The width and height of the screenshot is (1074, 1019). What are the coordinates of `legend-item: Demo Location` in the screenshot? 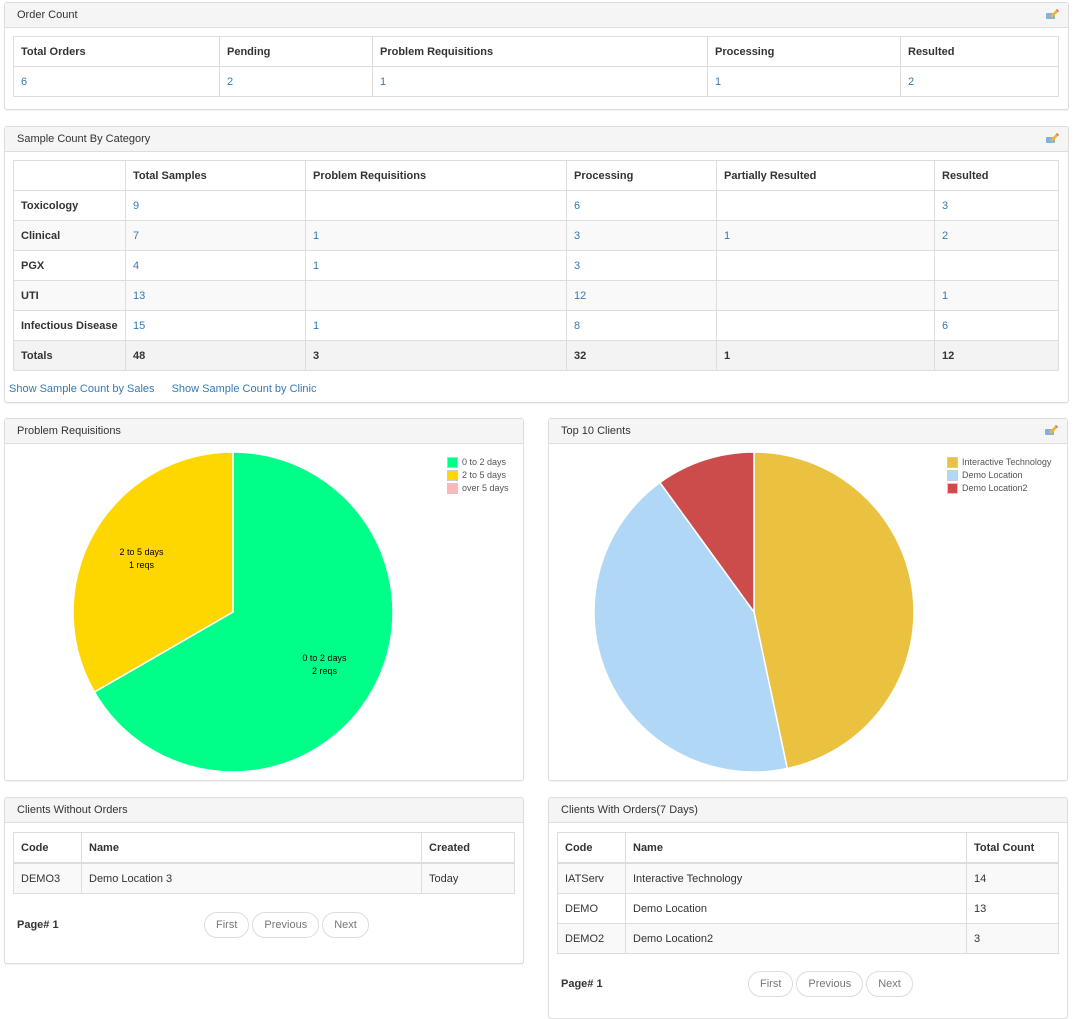 It's located at (999, 475).